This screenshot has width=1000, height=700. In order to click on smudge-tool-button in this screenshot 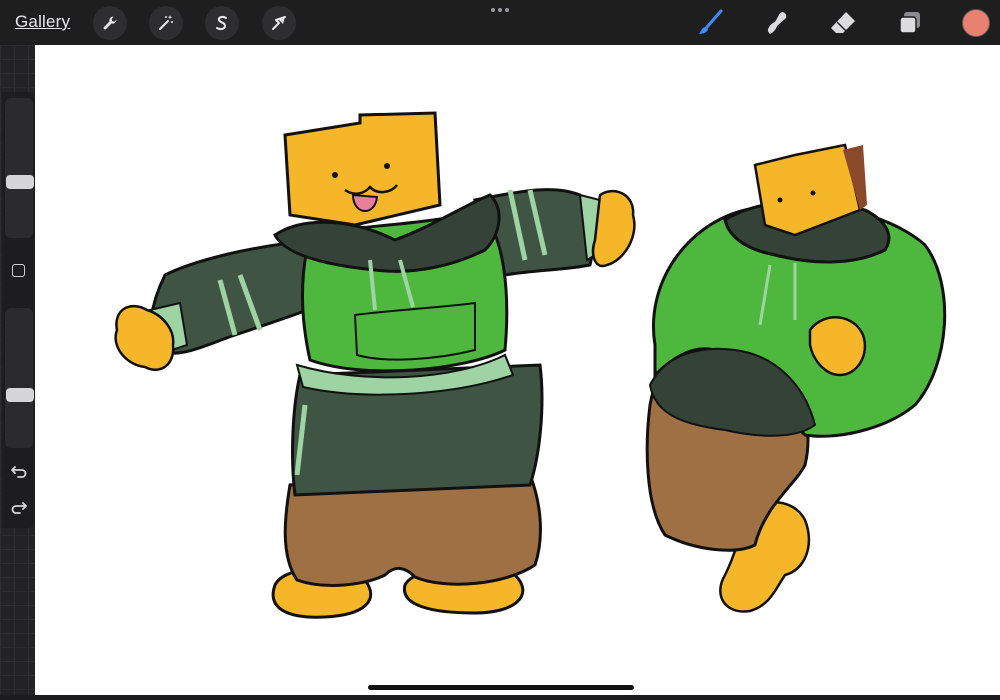, I will do `click(777, 23)`.